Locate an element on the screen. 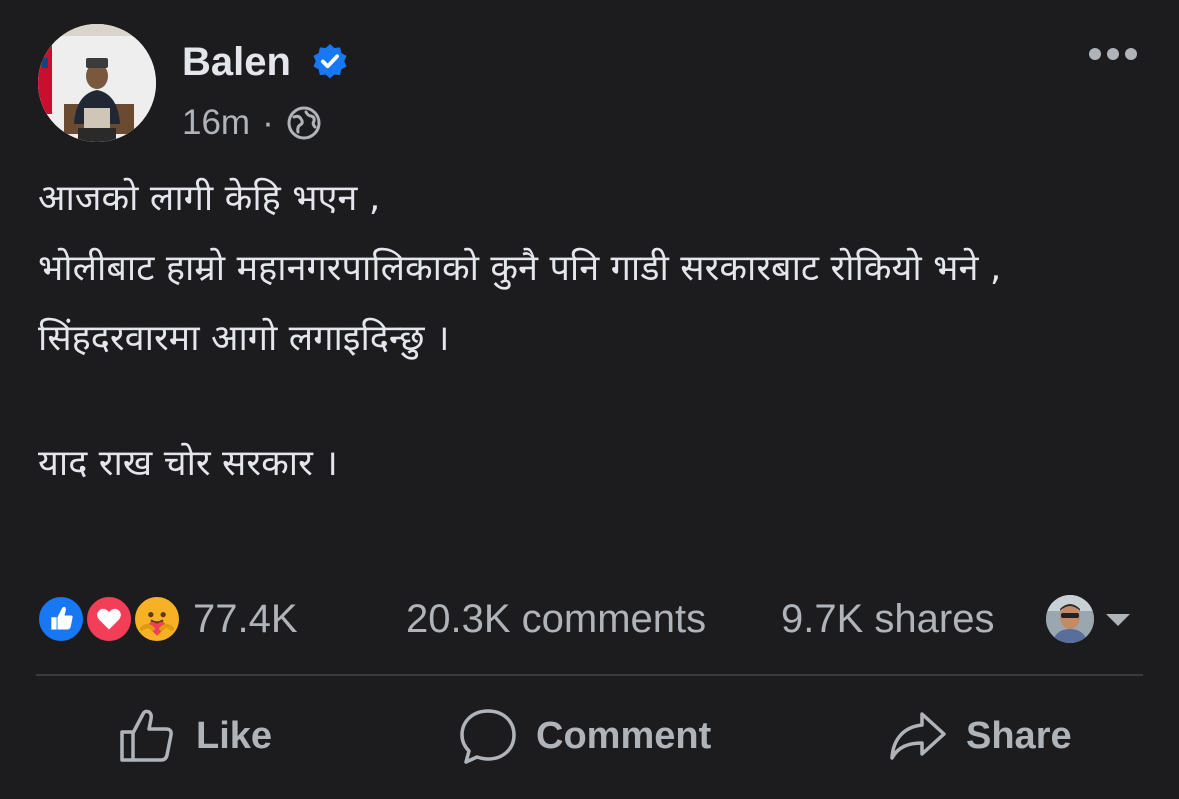  post-body-line: सिंहदरवारमा आगो लगाइदिन्छु । is located at coordinates (244, 338).